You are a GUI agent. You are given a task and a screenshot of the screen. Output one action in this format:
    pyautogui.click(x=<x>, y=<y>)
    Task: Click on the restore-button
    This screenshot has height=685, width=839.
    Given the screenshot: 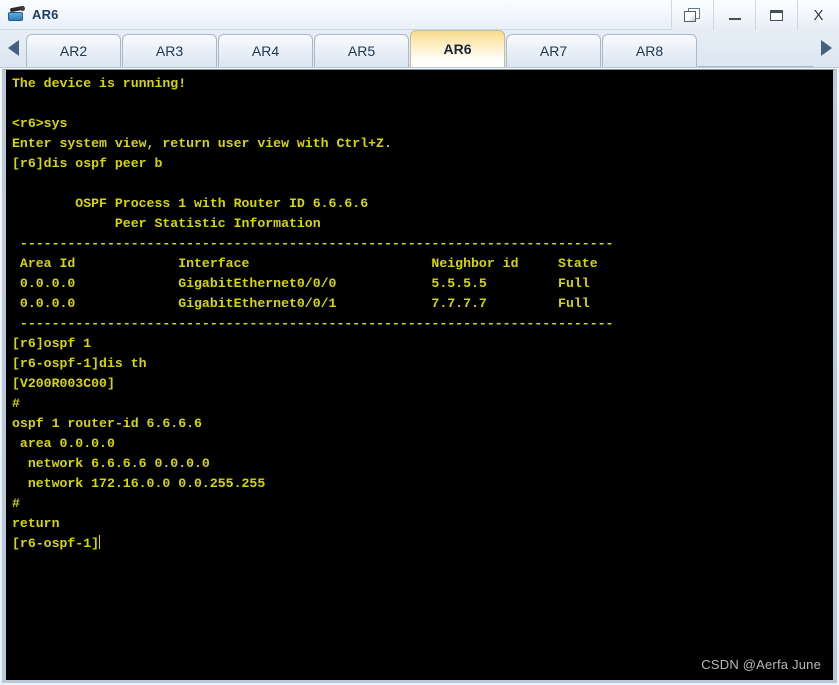 What is the action you would take?
    pyautogui.click(x=692, y=15)
    